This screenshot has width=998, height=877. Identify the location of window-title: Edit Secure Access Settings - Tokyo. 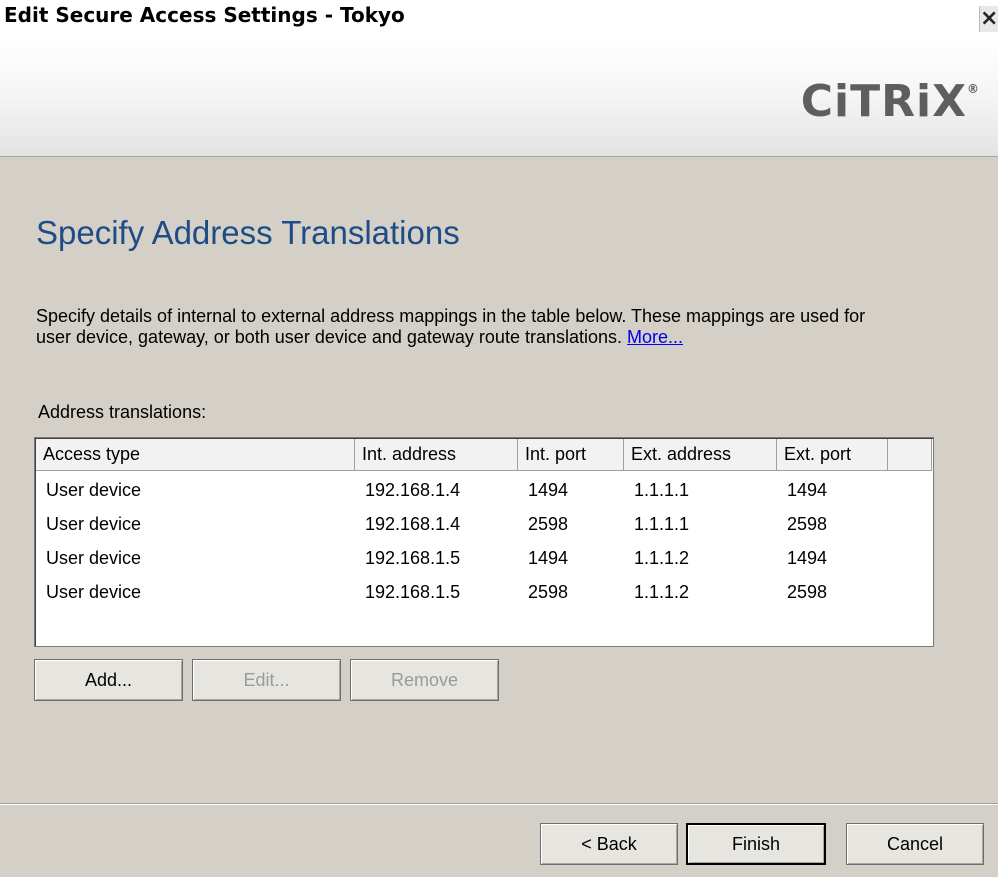
(204, 15).